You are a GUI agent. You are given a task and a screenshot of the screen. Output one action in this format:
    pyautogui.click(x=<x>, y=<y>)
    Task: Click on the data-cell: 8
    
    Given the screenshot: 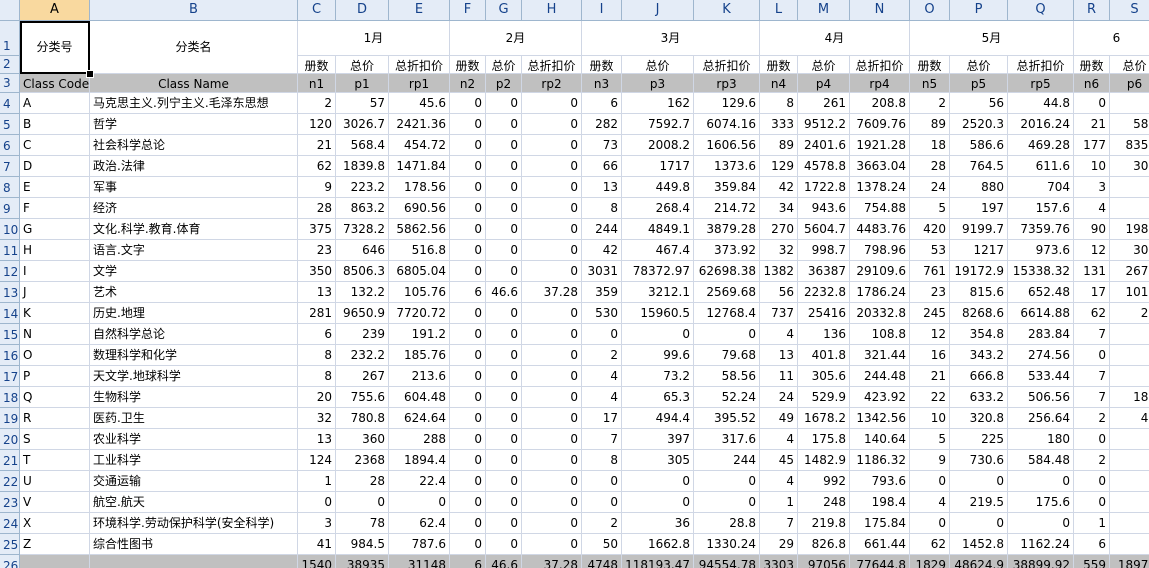 What is the action you would take?
    pyautogui.click(x=317, y=355)
    